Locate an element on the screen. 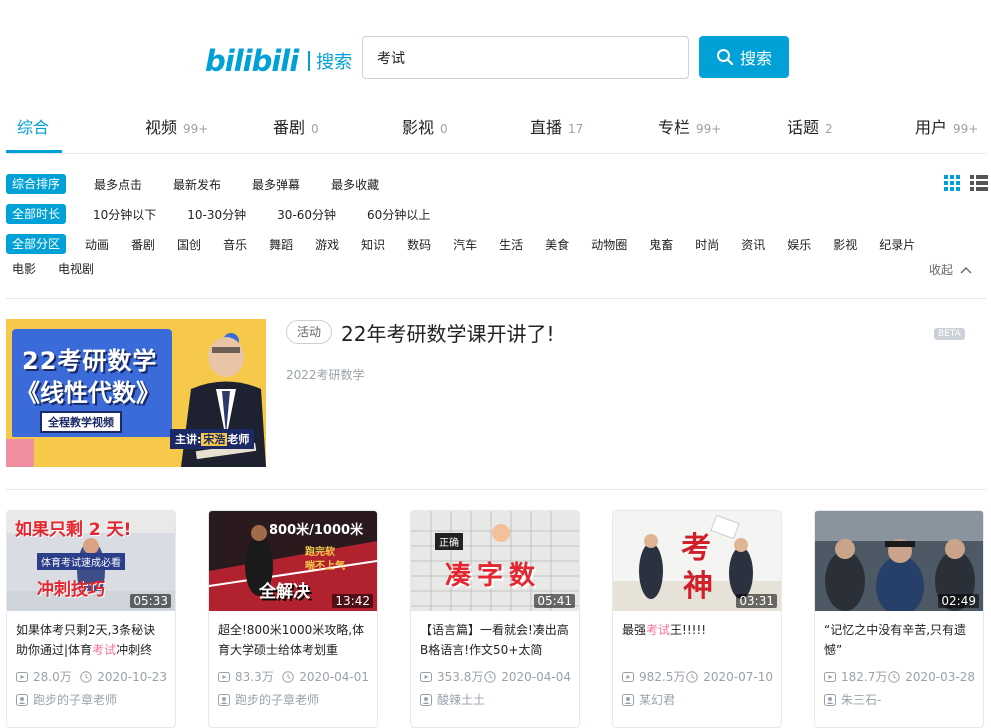 This screenshot has width=991, height=728. filter-zone-item: 知识 is located at coordinates (373, 244).